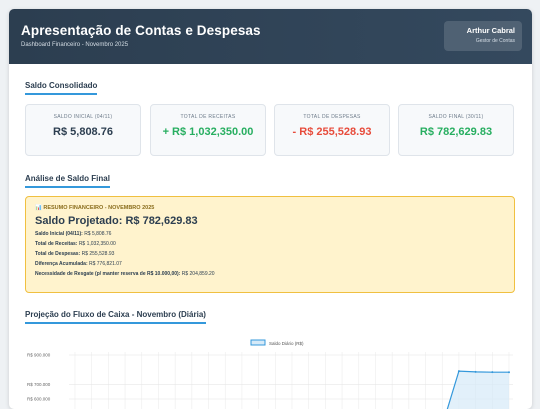 The height and width of the screenshot is (409, 540). I want to click on section-title-saldo: Saldo Consolidado, so click(61, 88).